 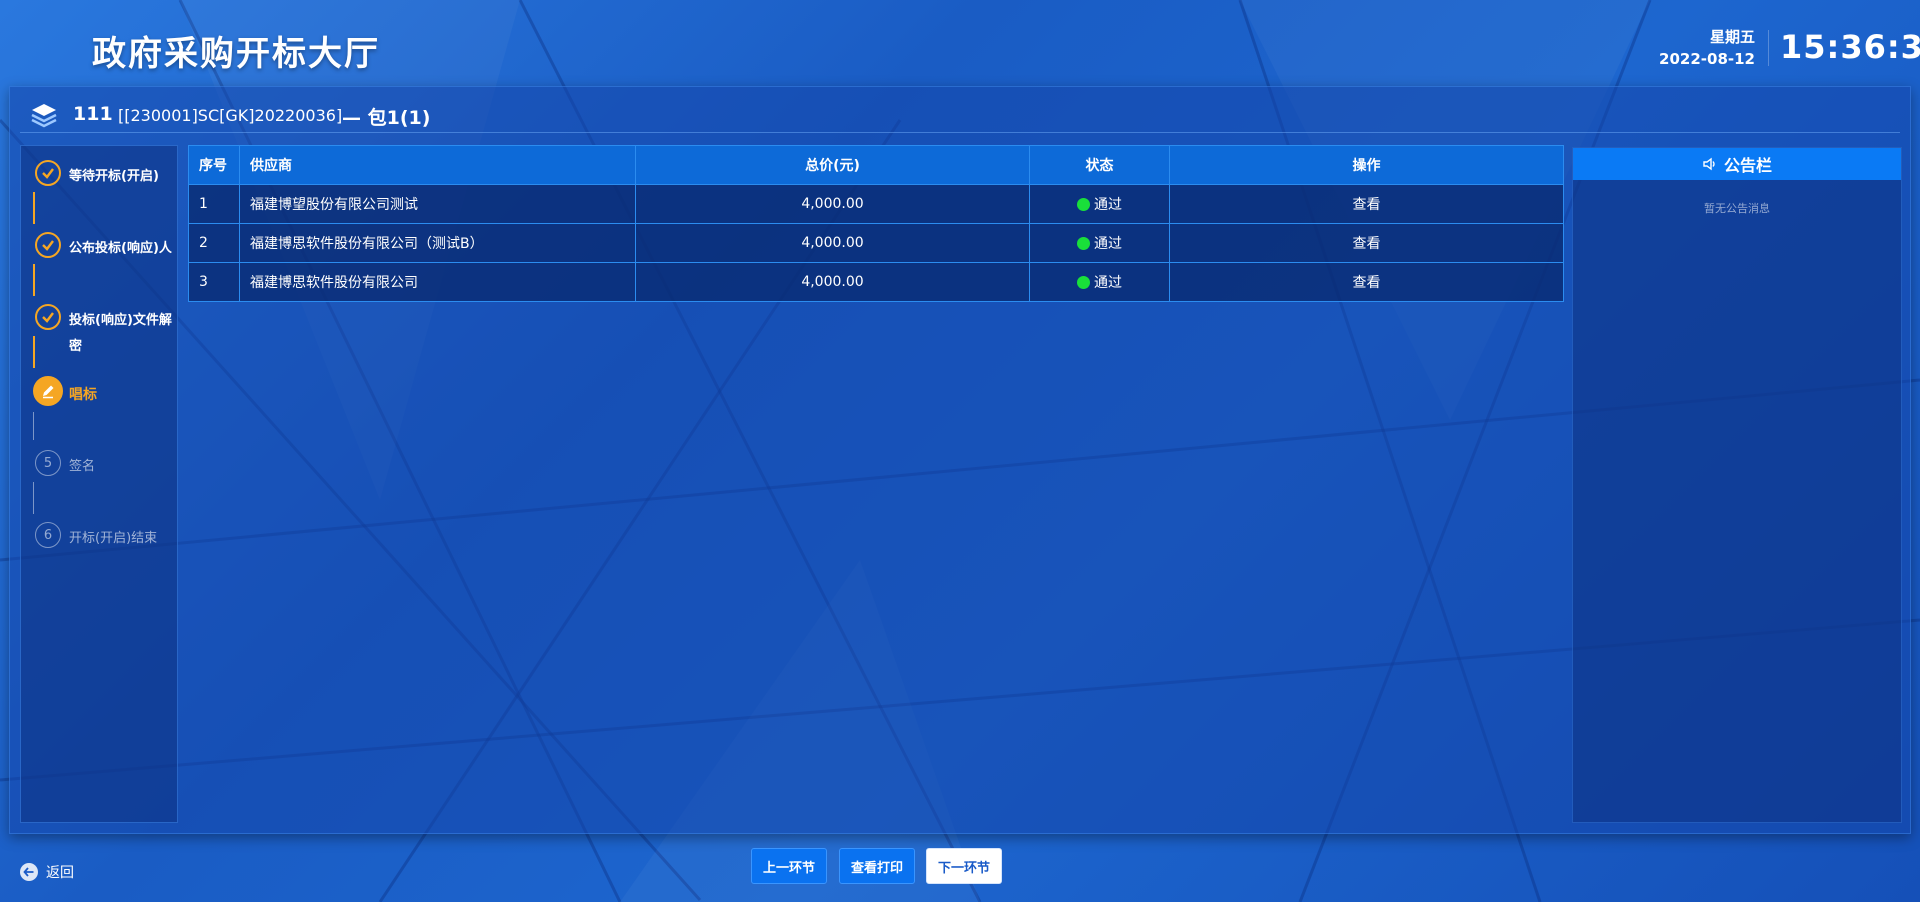 What do you see at coordinates (437, 243) in the screenshot?
I see `cell-supplier: 福建博思软件股份有限公司（测试B）` at bounding box center [437, 243].